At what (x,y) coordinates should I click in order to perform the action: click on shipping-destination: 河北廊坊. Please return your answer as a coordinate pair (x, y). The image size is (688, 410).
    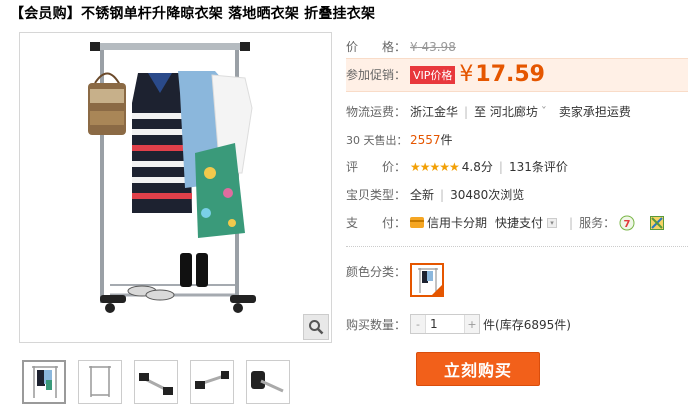
    Looking at the image, I should click on (514, 111).